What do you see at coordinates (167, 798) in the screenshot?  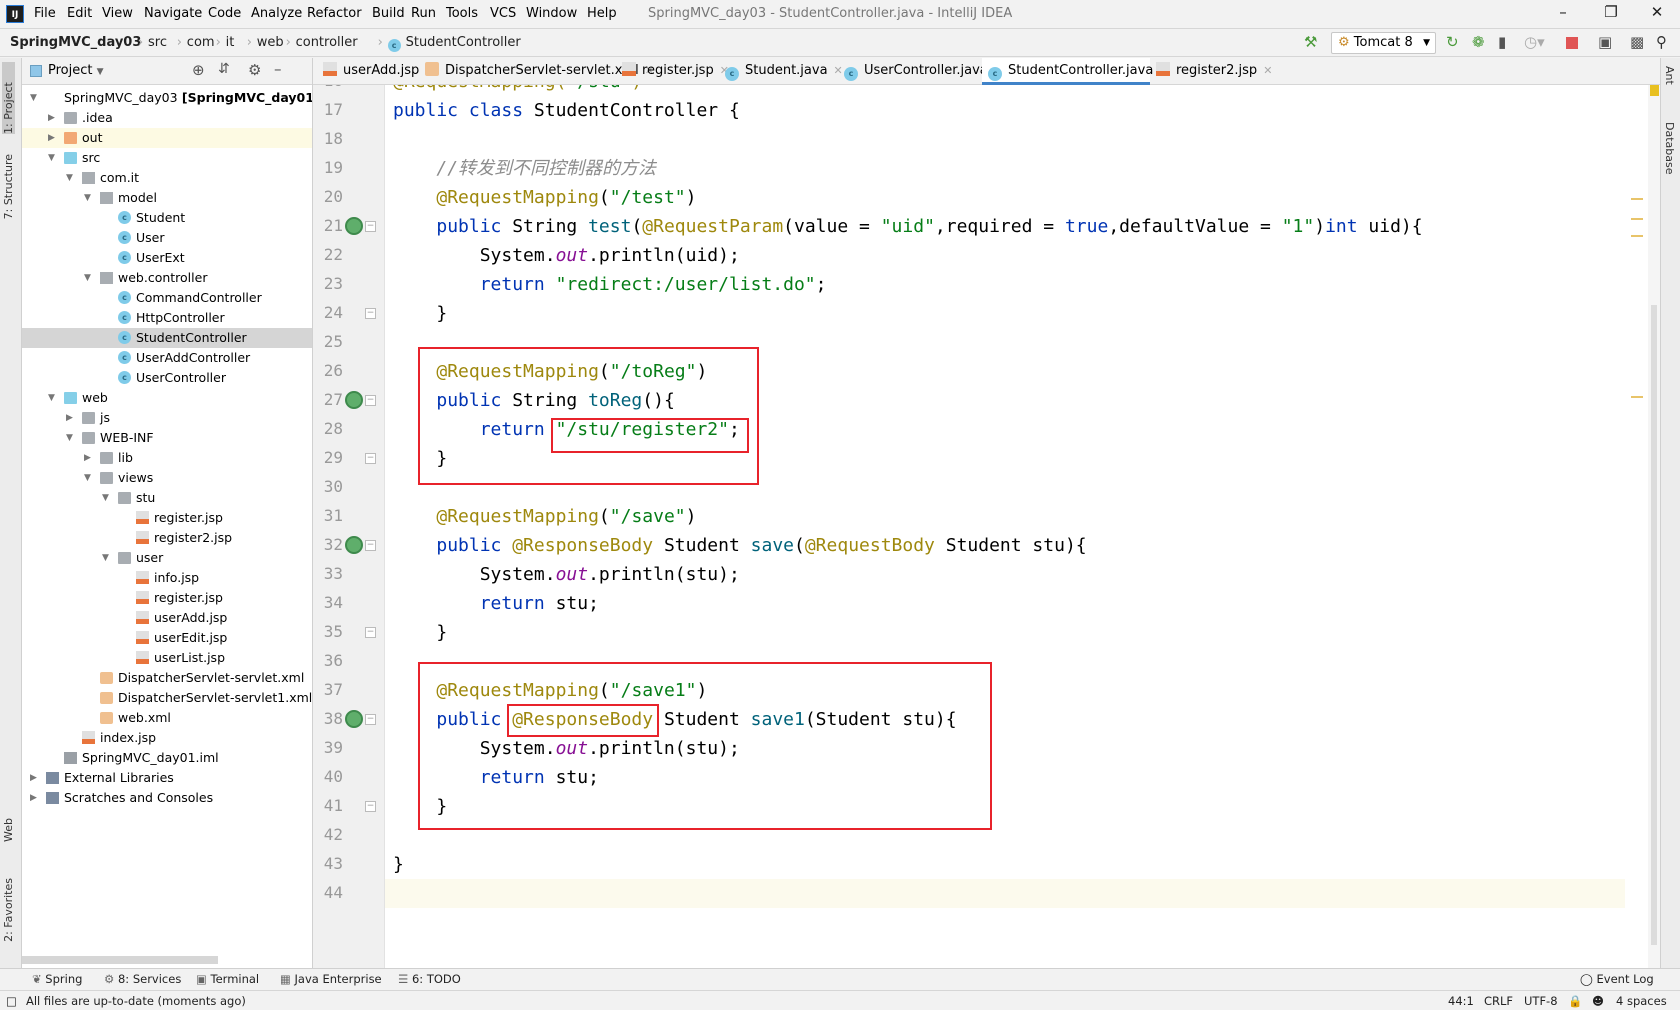 I see `tree-item: ▶ Scratches and Consoles` at bounding box center [167, 798].